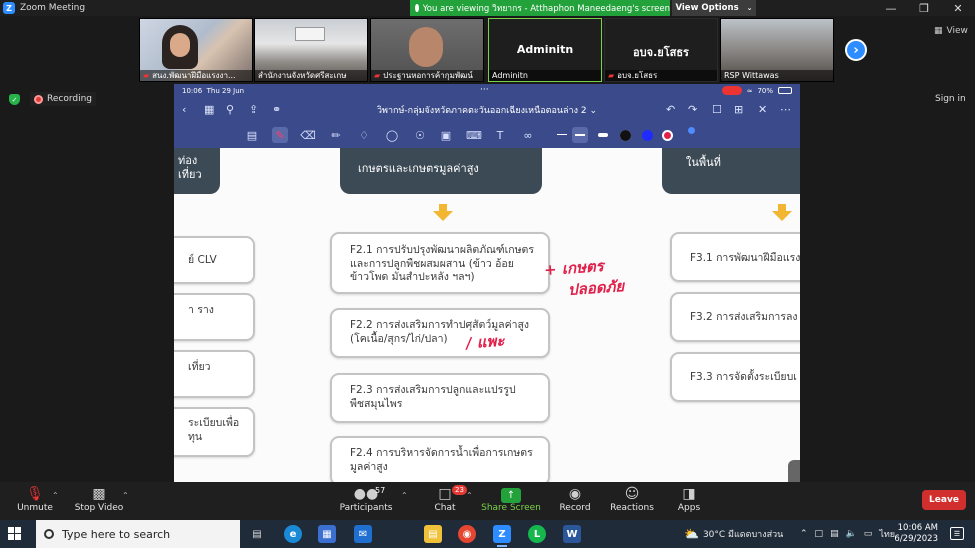 Image resolution: width=975 pixels, height=548 pixels. Describe the element at coordinates (689, 494) in the screenshot. I see `apps-icon: ◨` at that location.